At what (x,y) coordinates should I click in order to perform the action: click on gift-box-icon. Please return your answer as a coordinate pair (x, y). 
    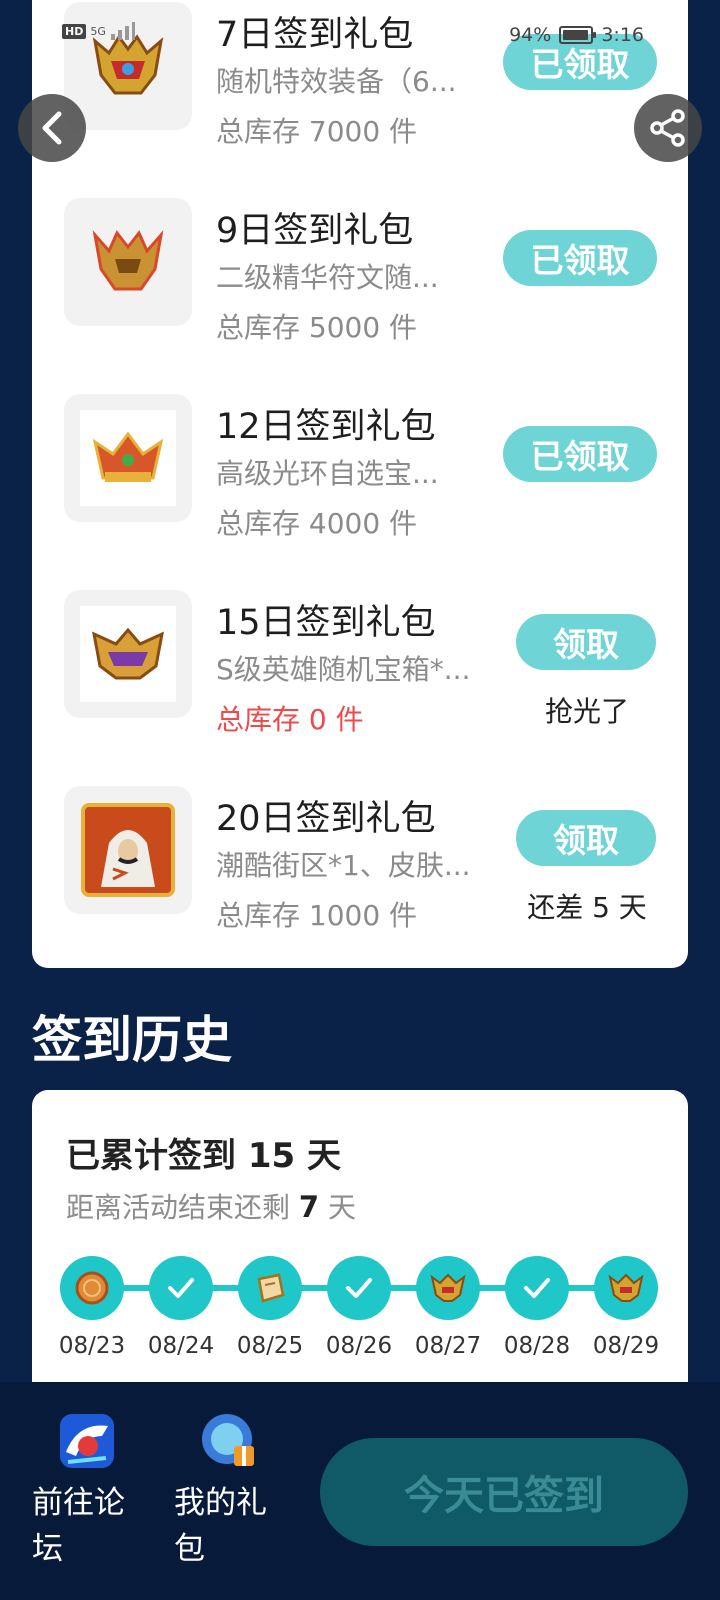
    Looking at the image, I should click on (228, 1440).